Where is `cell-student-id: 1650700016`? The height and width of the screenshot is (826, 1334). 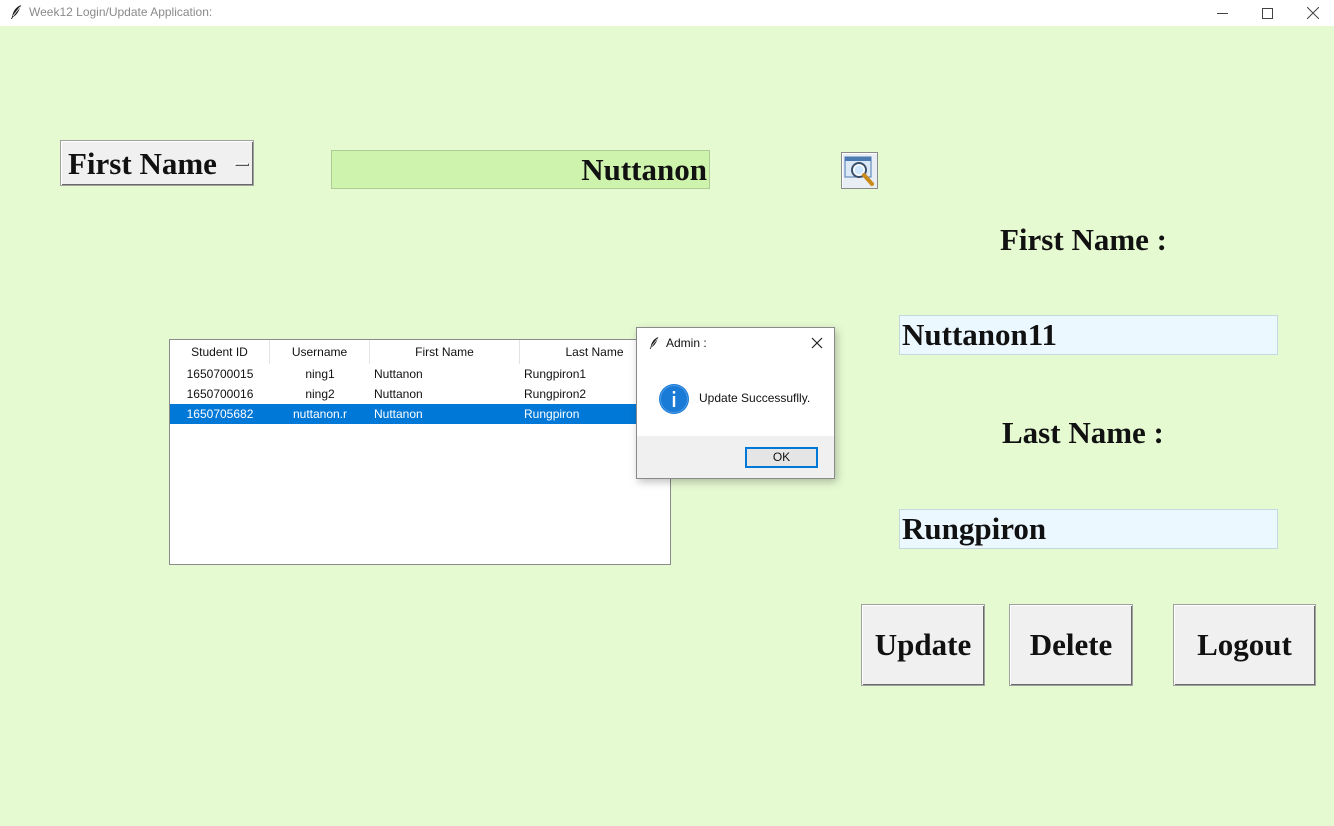
cell-student-id: 1650700016 is located at coordinates (220, 394).